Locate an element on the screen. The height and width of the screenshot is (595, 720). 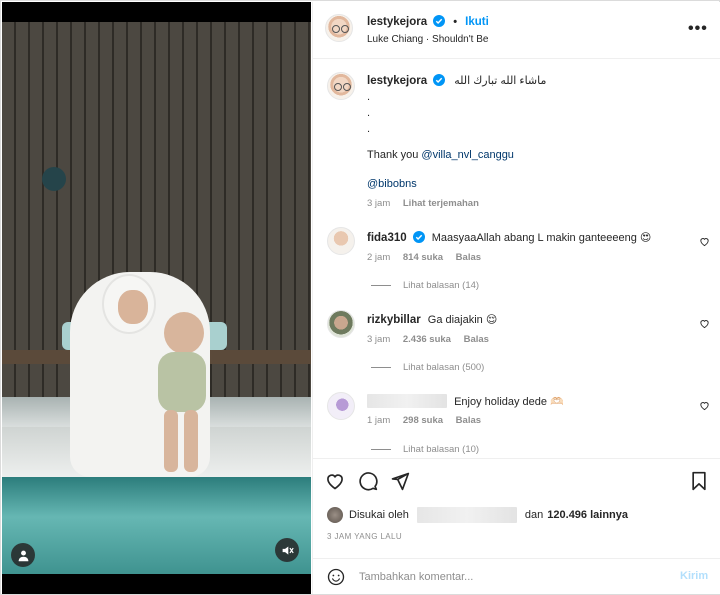
caption-arabic-text: ماشاء الله تبارك الله is located at coordinates (500, 81).